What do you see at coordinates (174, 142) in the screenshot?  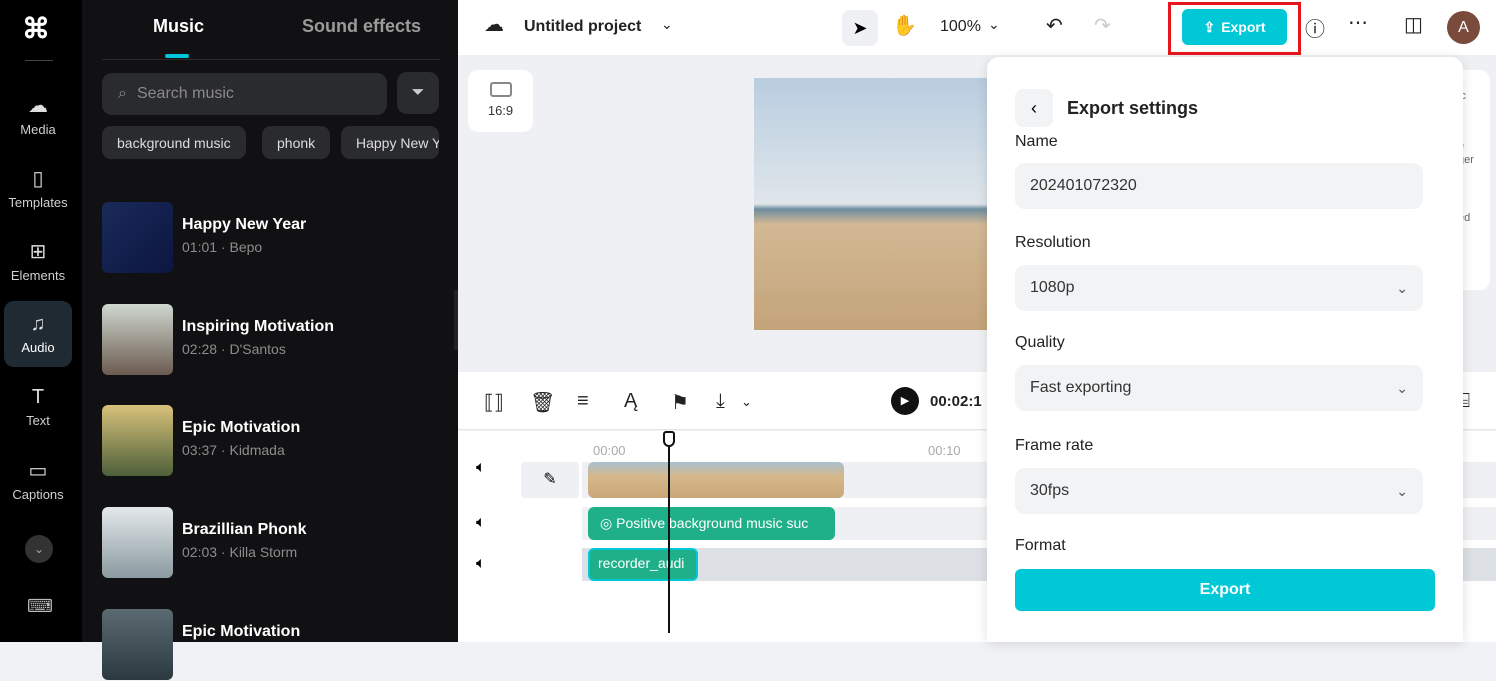 I see `chip-background-music: background music` at bounding box center [174, 142].